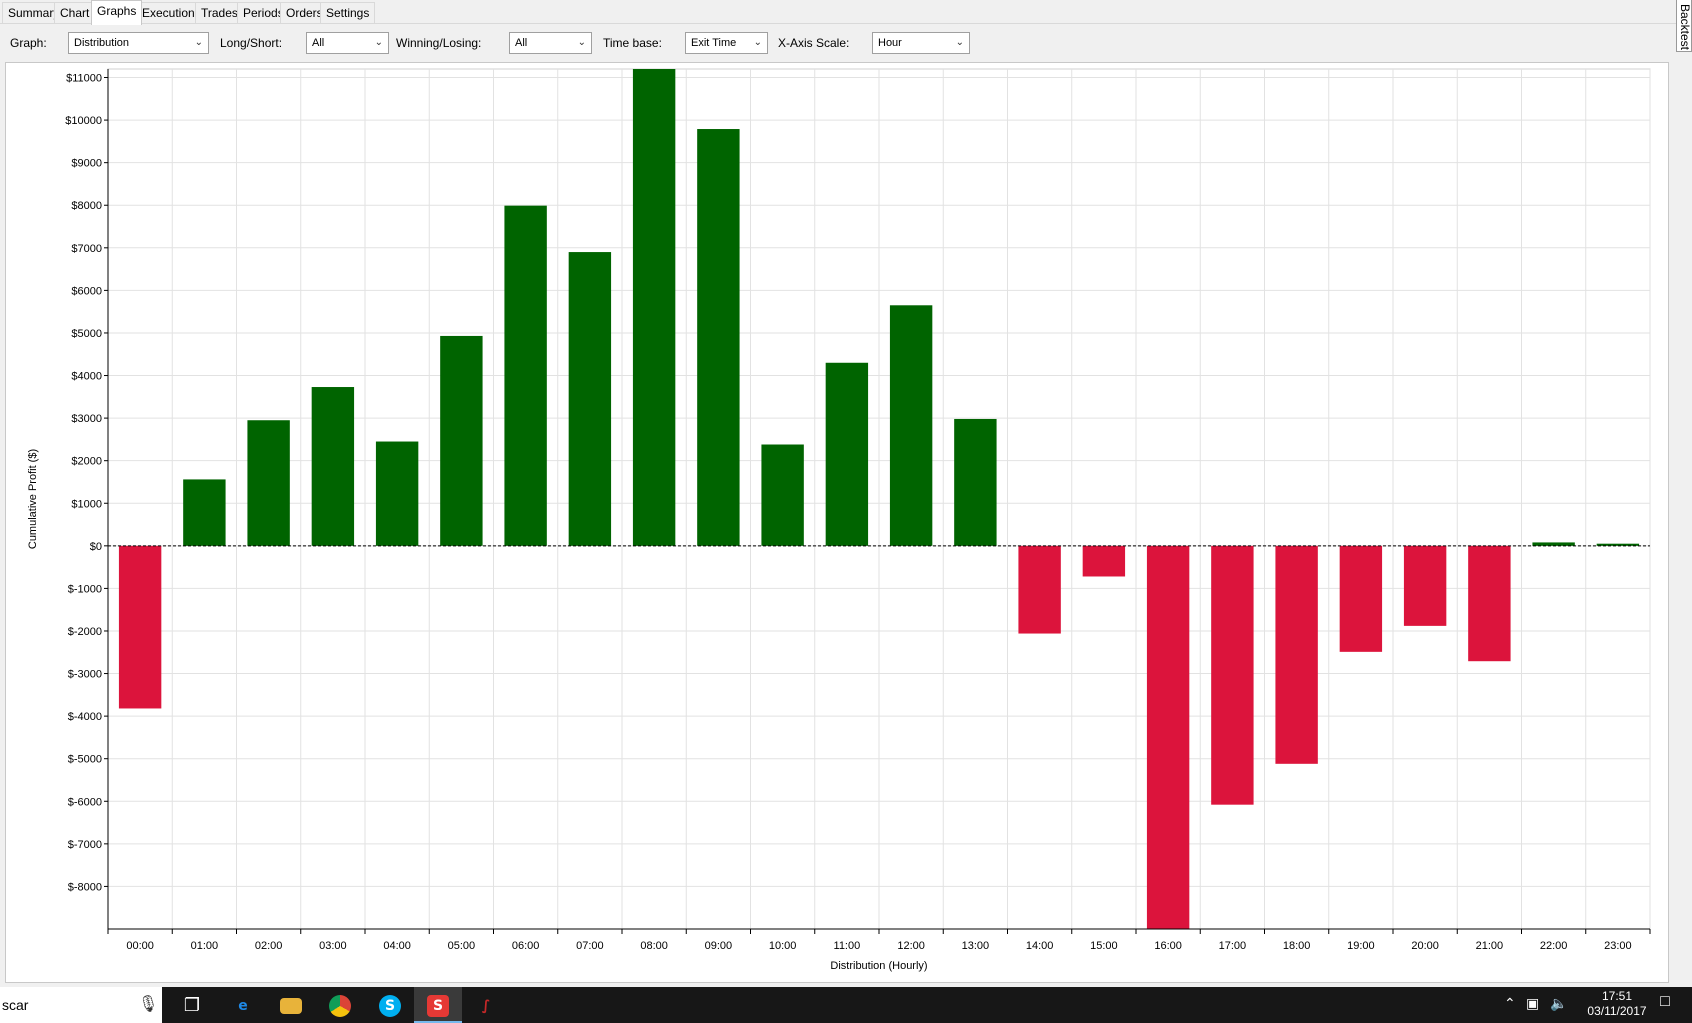 This screenshot has height=1023, width=1692. Describe the element at coordinates (140, 946) in the screenshot. I see `x-tick-label: 00:00` at that location.